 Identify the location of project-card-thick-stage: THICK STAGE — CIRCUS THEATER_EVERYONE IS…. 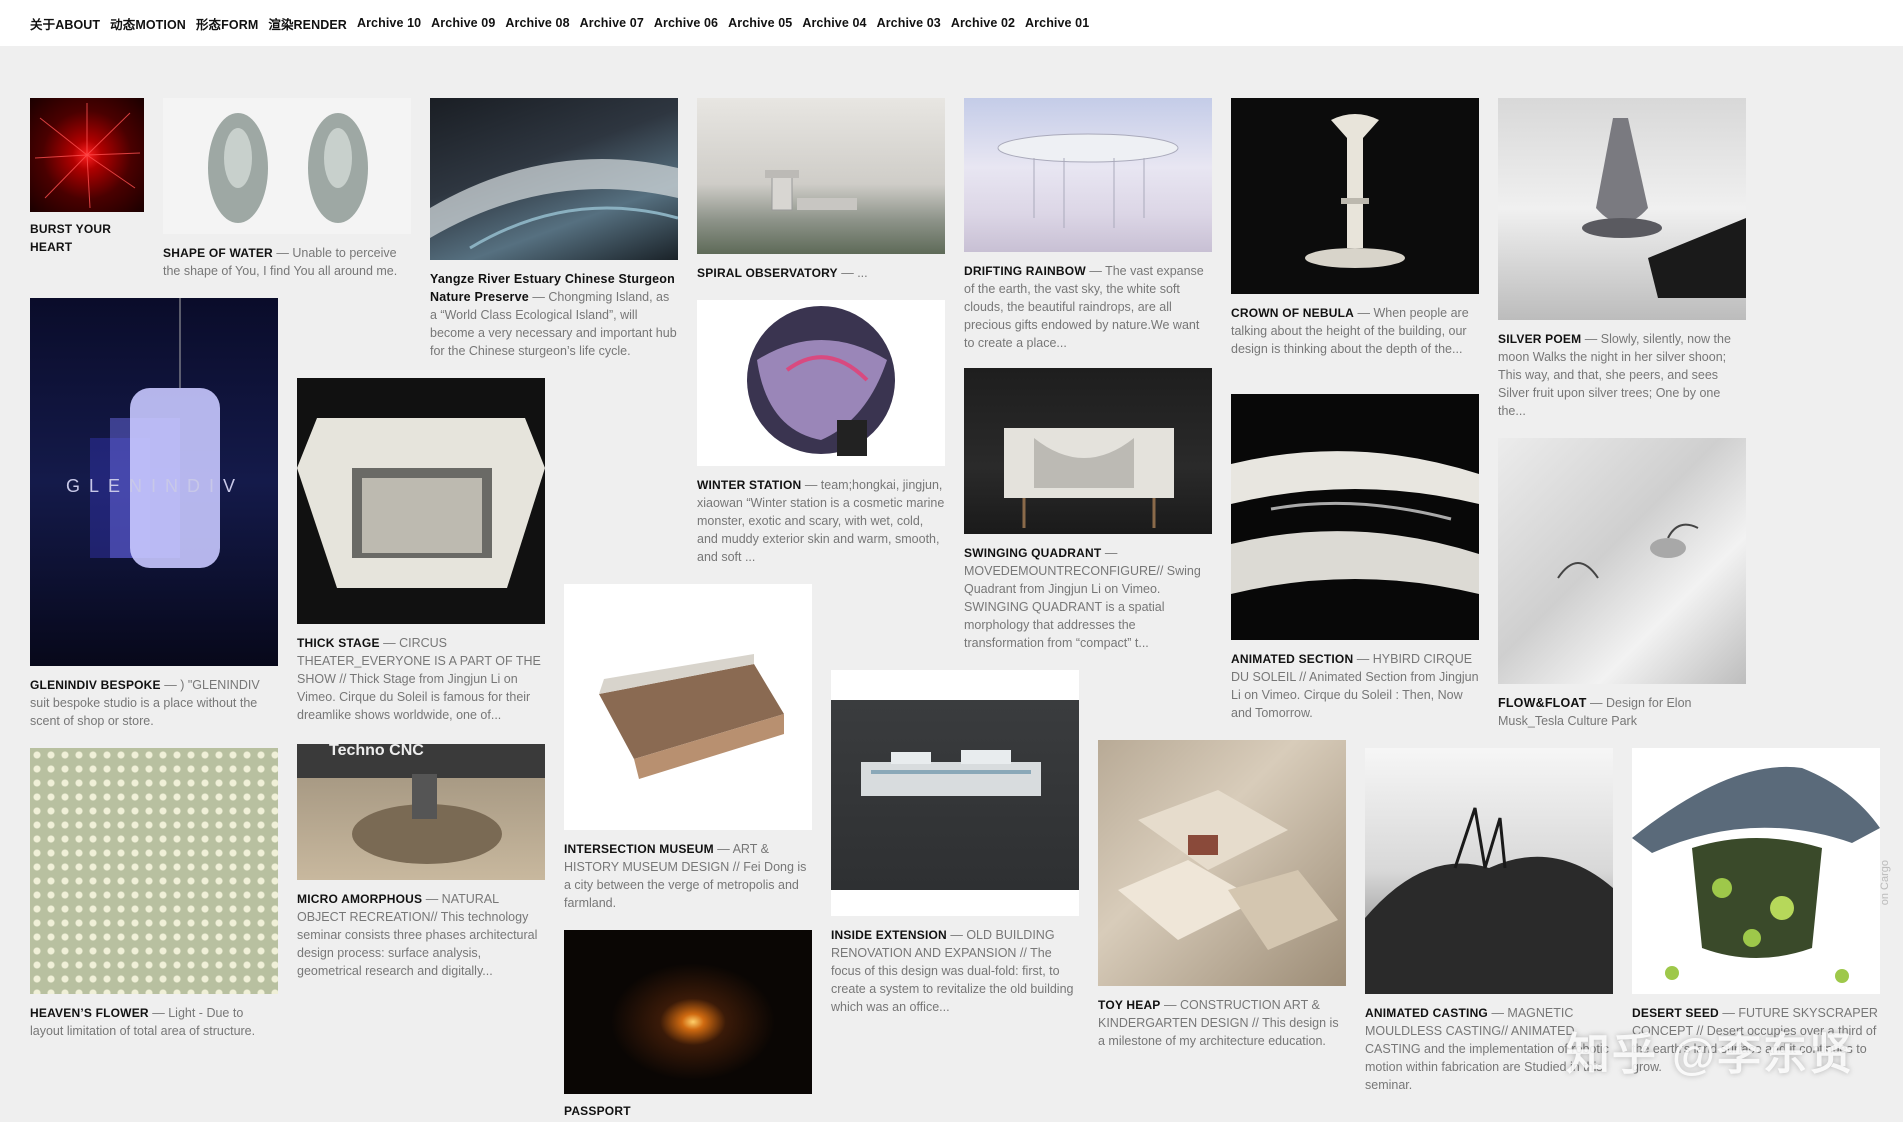
(421, 551).